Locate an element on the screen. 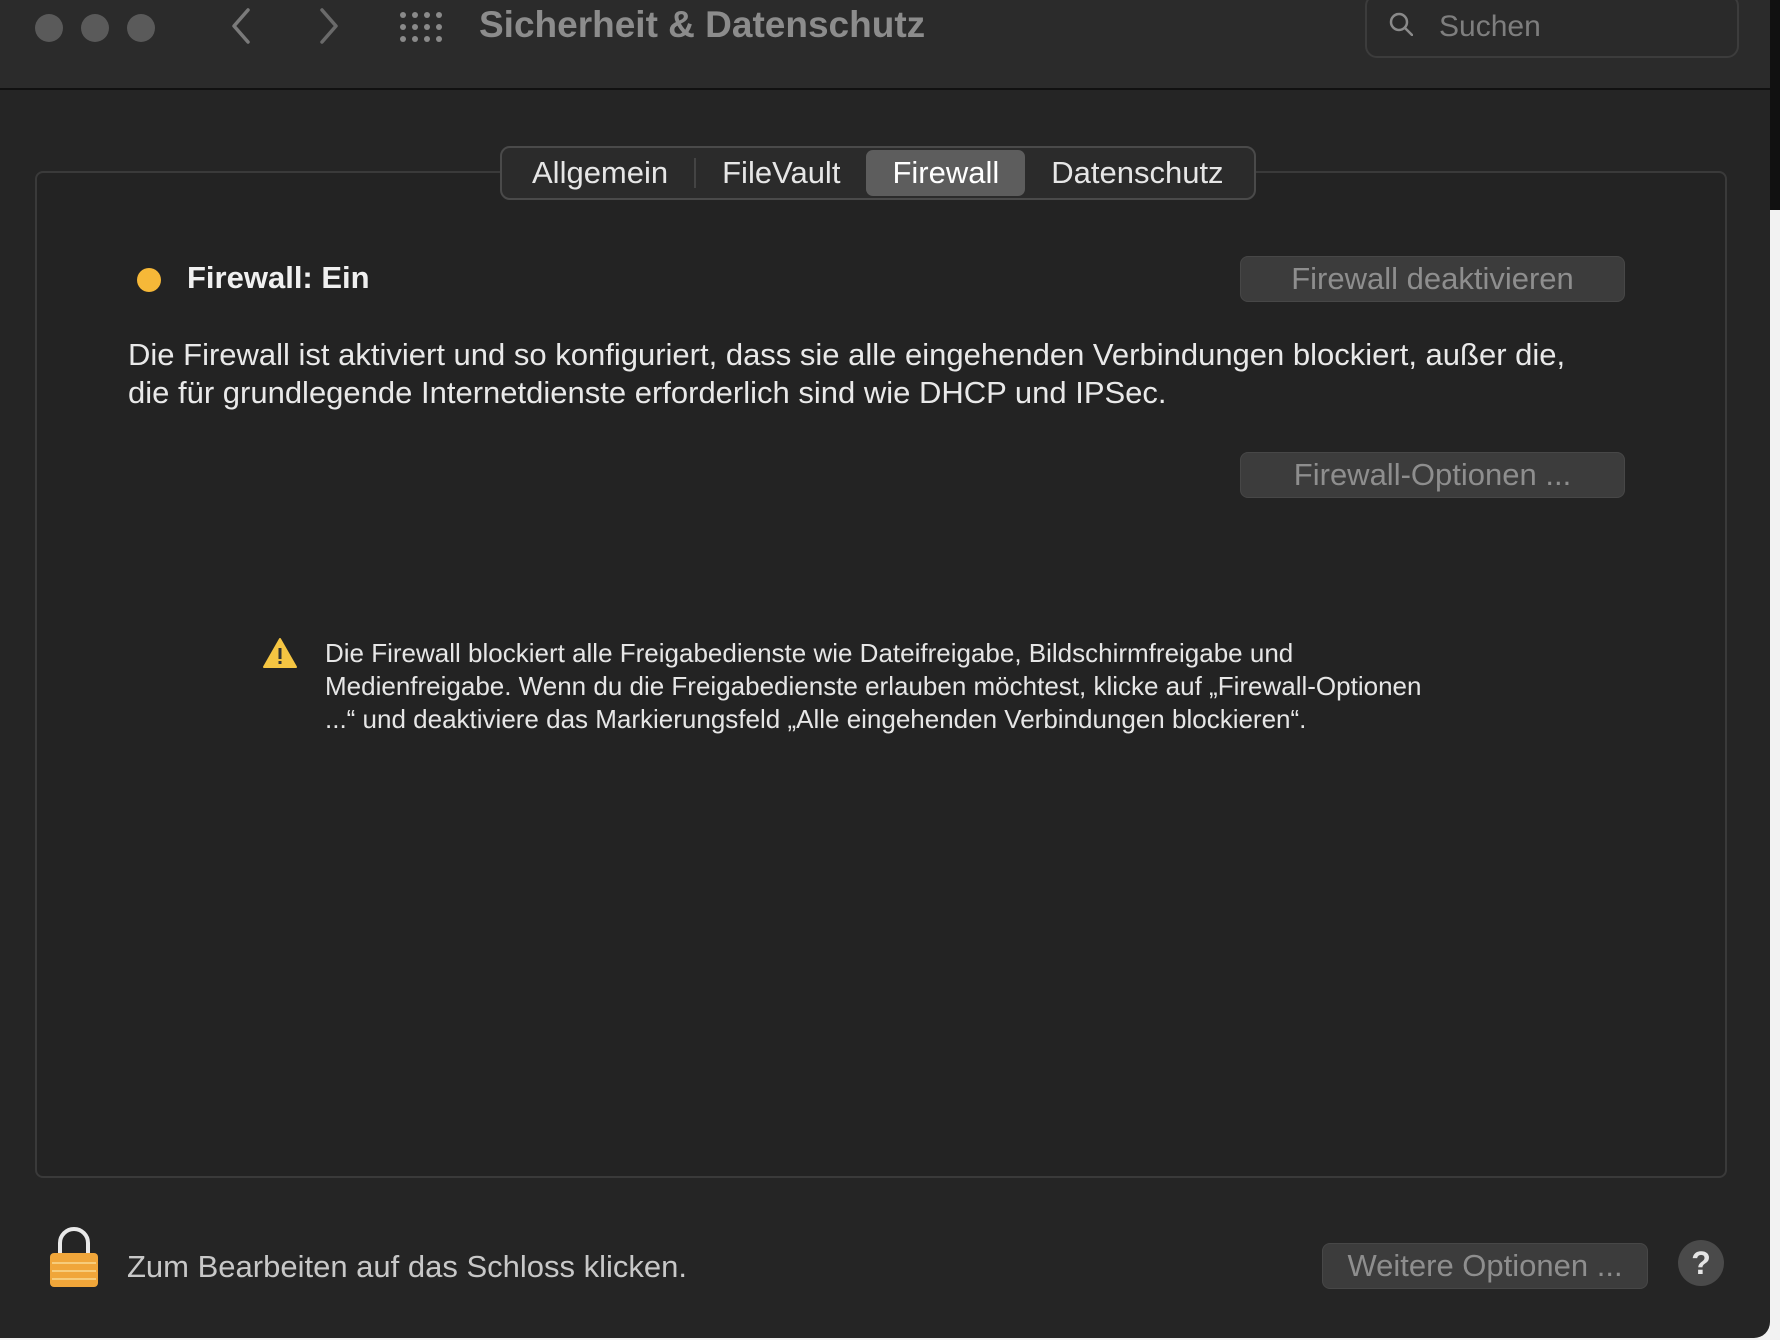 The width and height of the screenshot is (1780, 1340). tab-firewall: Firewall is located at coordinates (946, 173).